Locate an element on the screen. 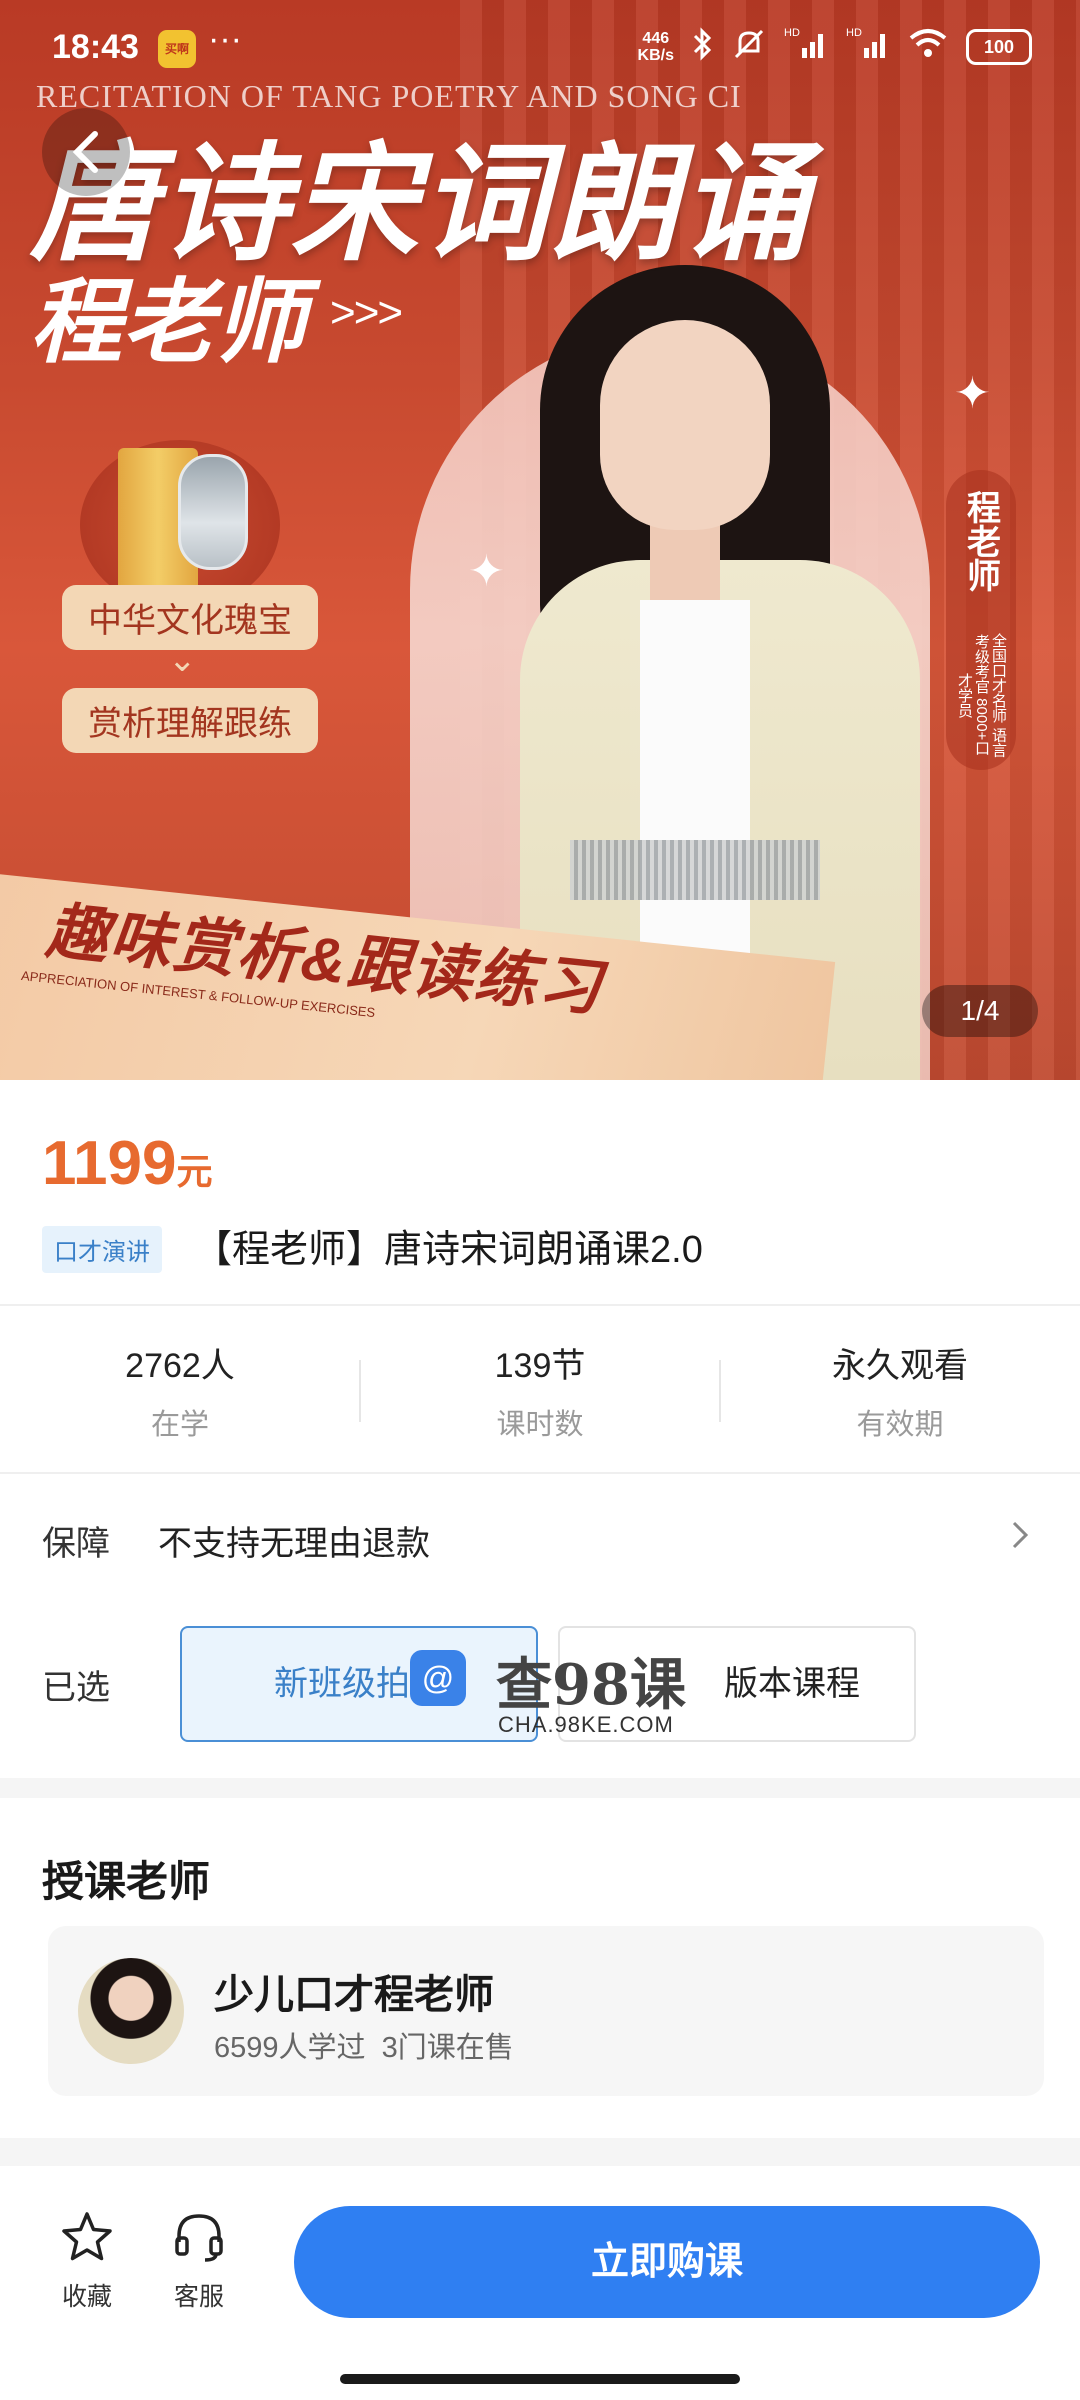  avatar is located at coordinates (131, 2011).